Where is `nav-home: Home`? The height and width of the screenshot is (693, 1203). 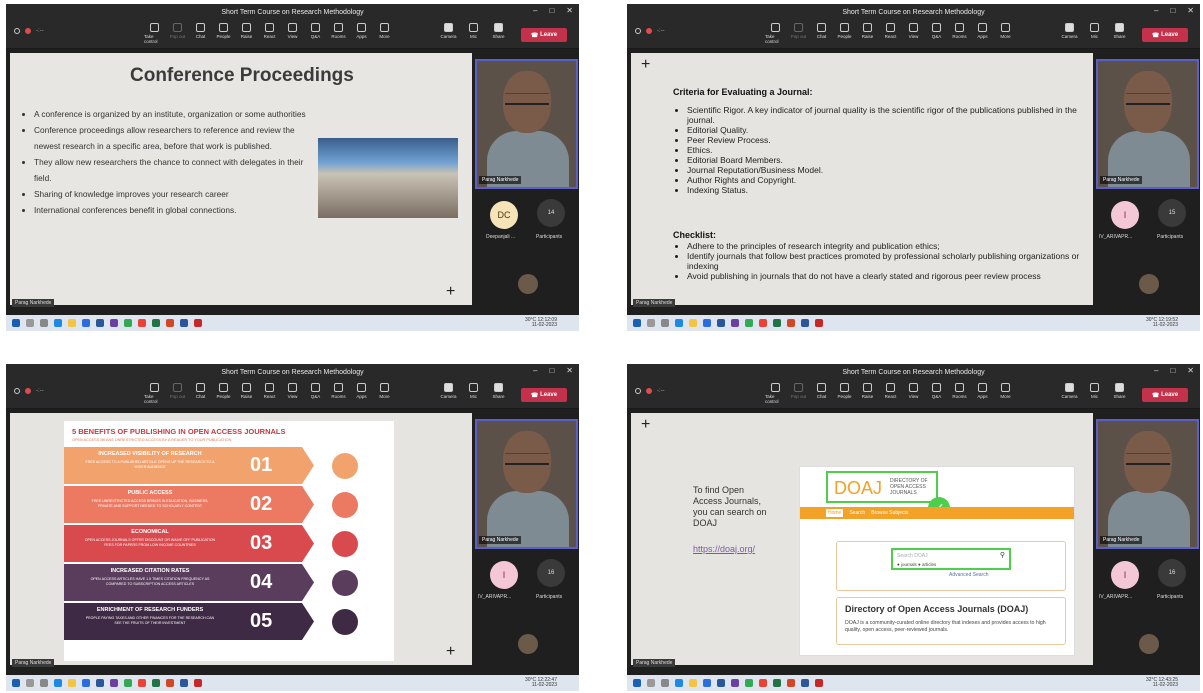 nav-home: Home is located at coordinates (835, 513).